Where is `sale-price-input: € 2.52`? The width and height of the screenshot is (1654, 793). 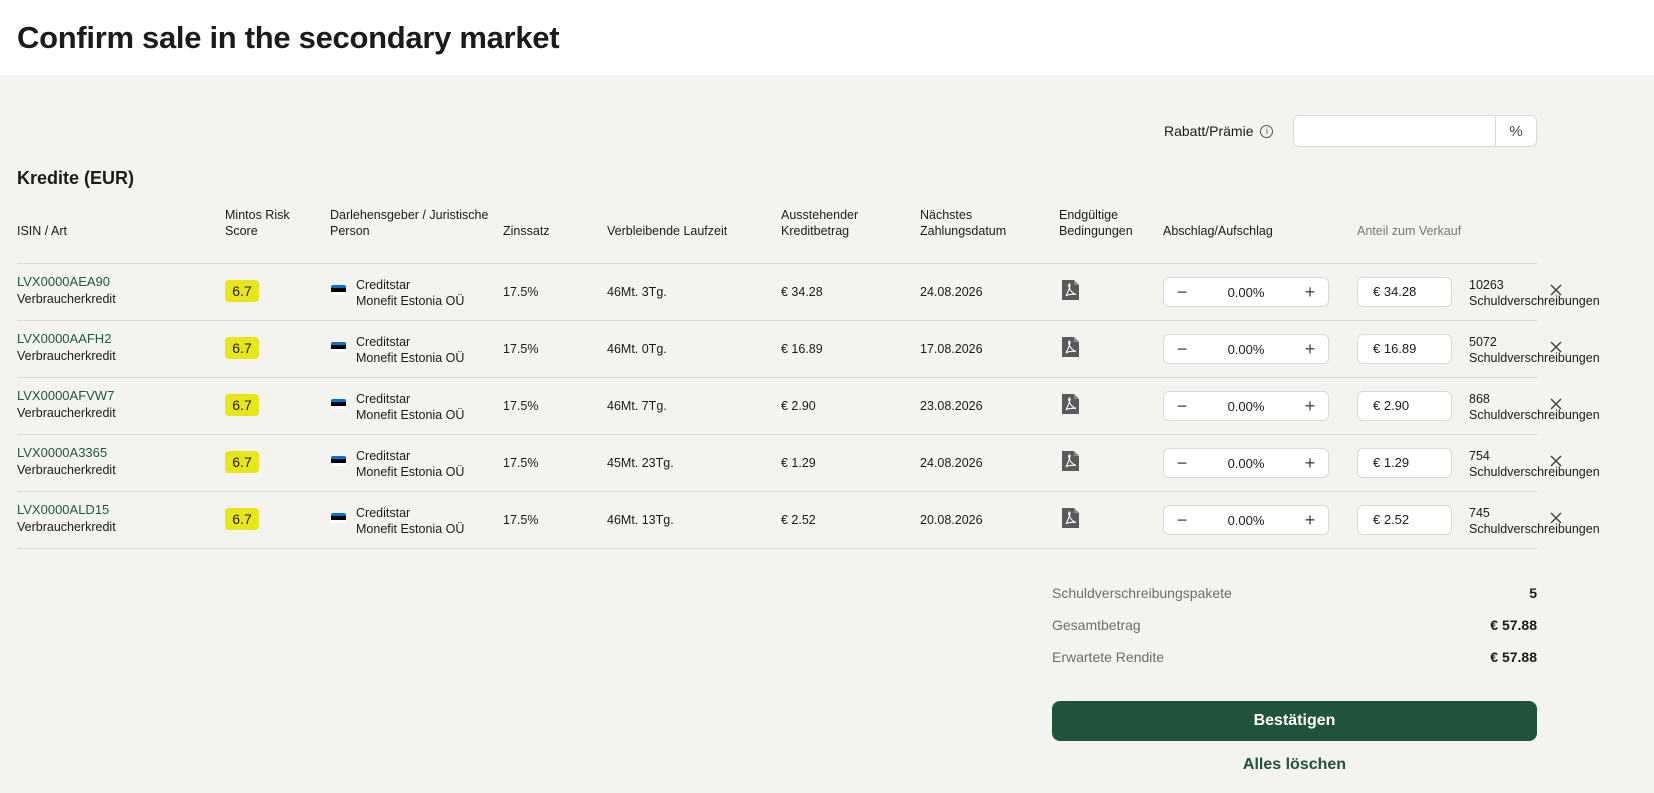 sale-price-input: € 2.52 is located at coordinates (1404, 520).